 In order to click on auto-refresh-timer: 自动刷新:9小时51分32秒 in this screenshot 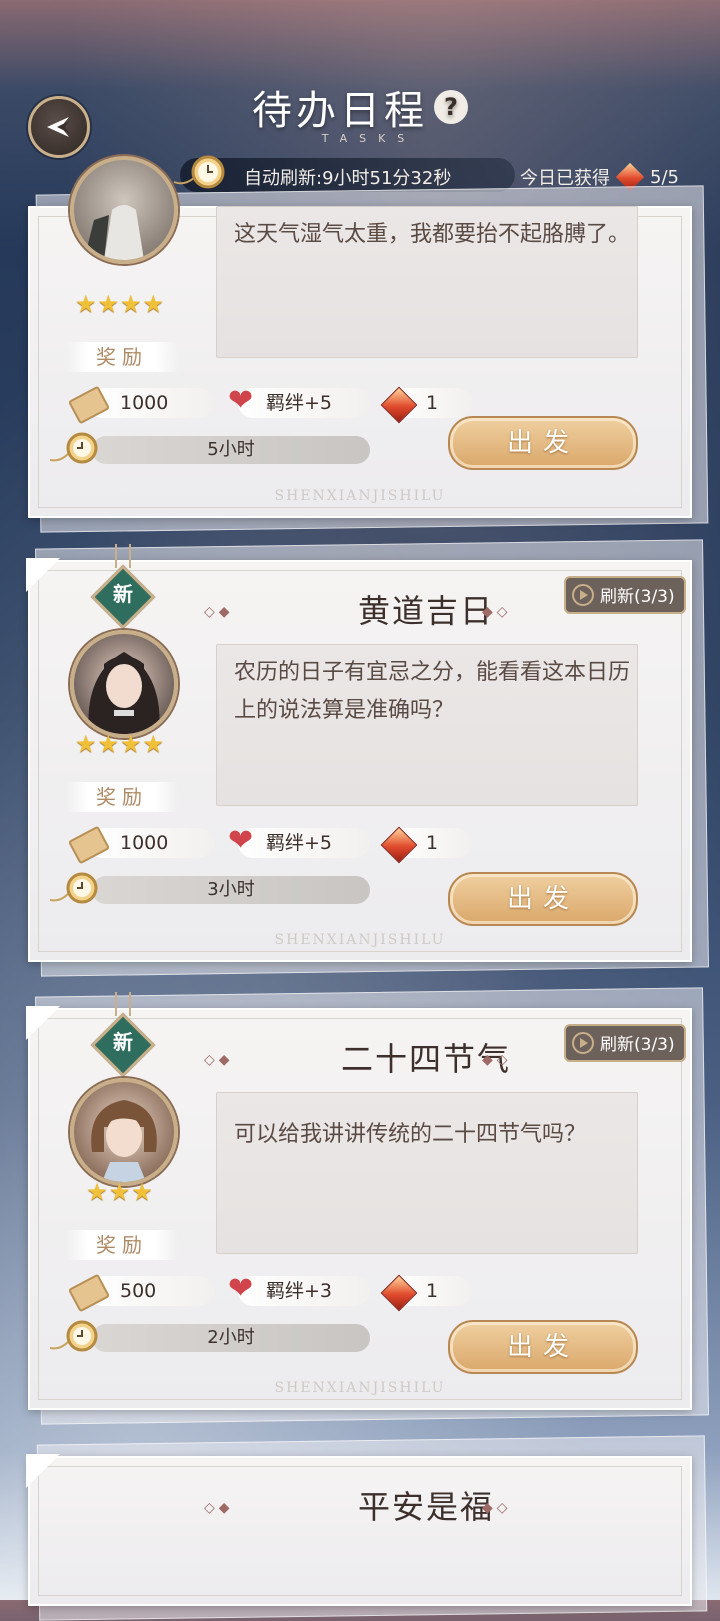, I will do `click(348, 178)`.